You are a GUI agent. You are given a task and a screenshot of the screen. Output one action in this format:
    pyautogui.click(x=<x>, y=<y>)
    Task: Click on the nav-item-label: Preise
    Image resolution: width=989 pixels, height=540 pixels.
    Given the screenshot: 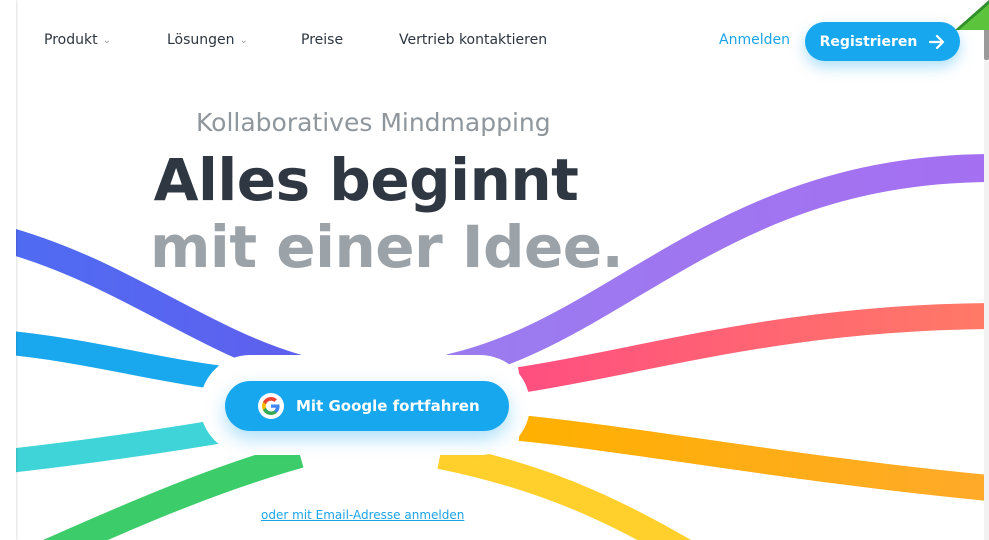 What is the action you would take?
    pyautogui.click(x=322, y=40)
    